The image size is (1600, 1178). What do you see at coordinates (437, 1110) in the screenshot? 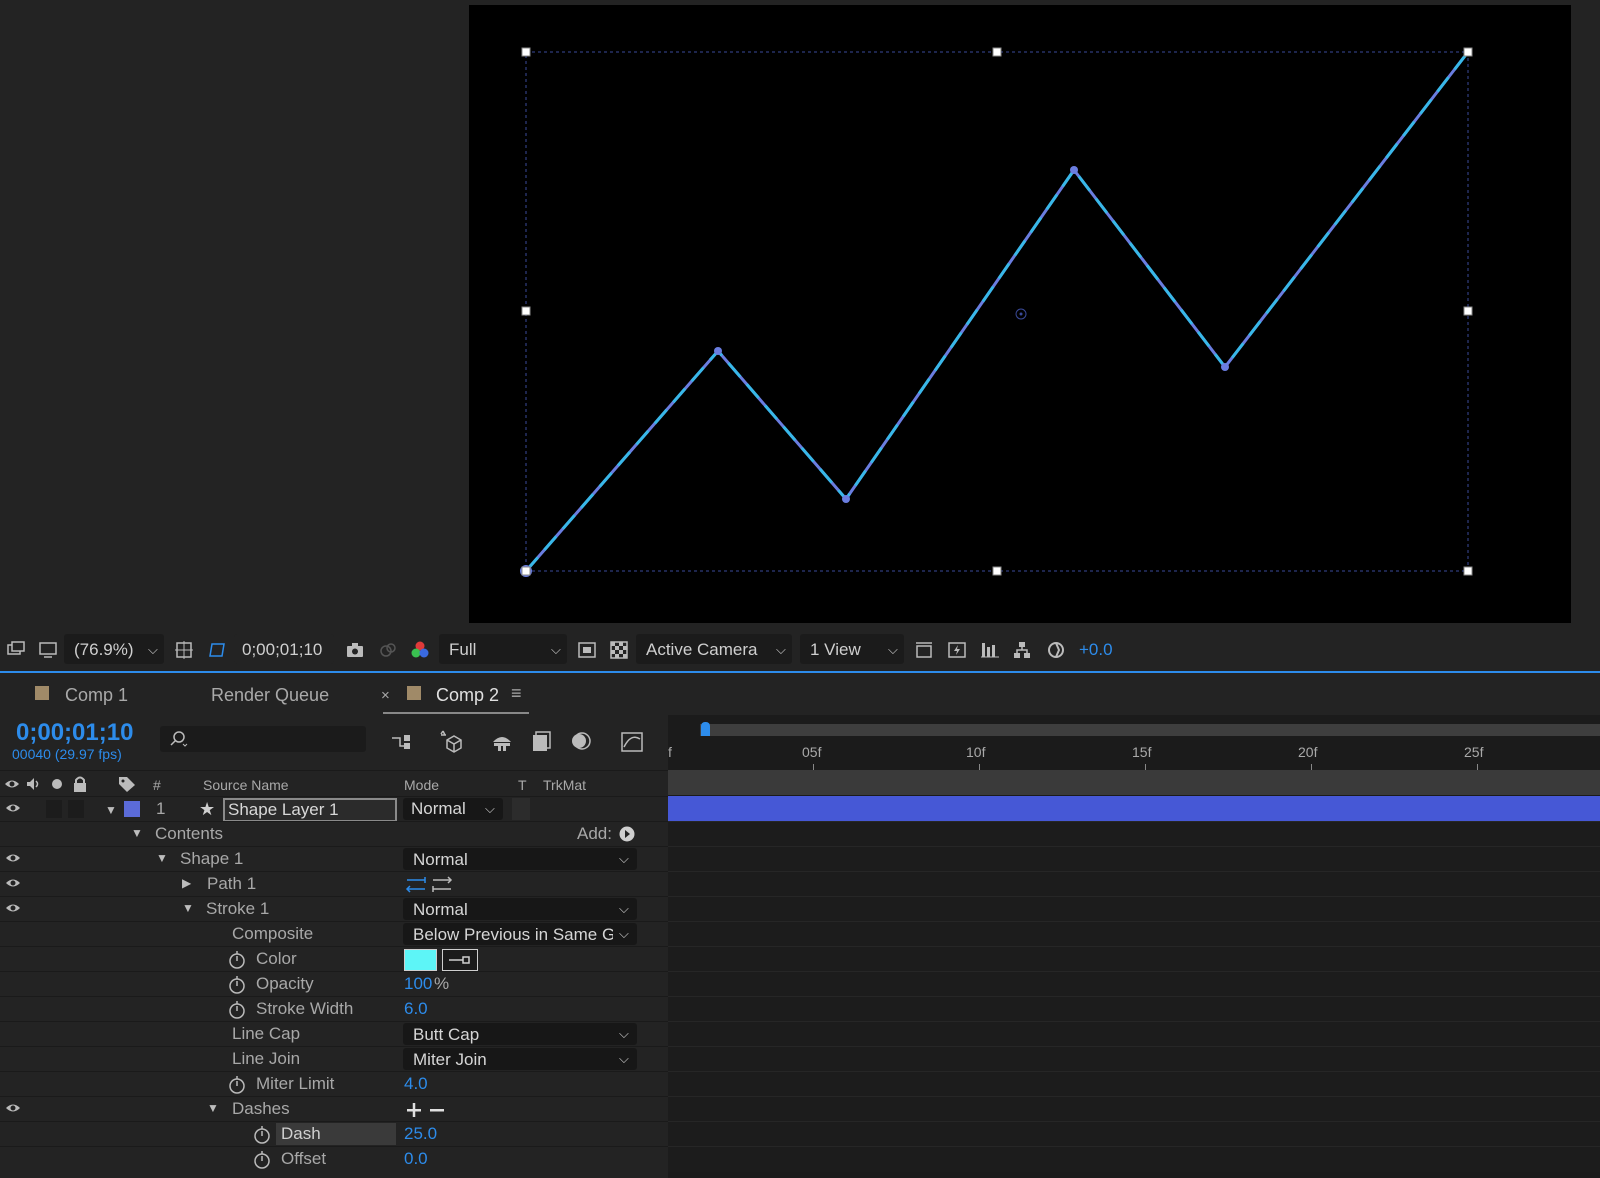
I see `remove-dash-minus-icon` at bounding box center [437, 1110].